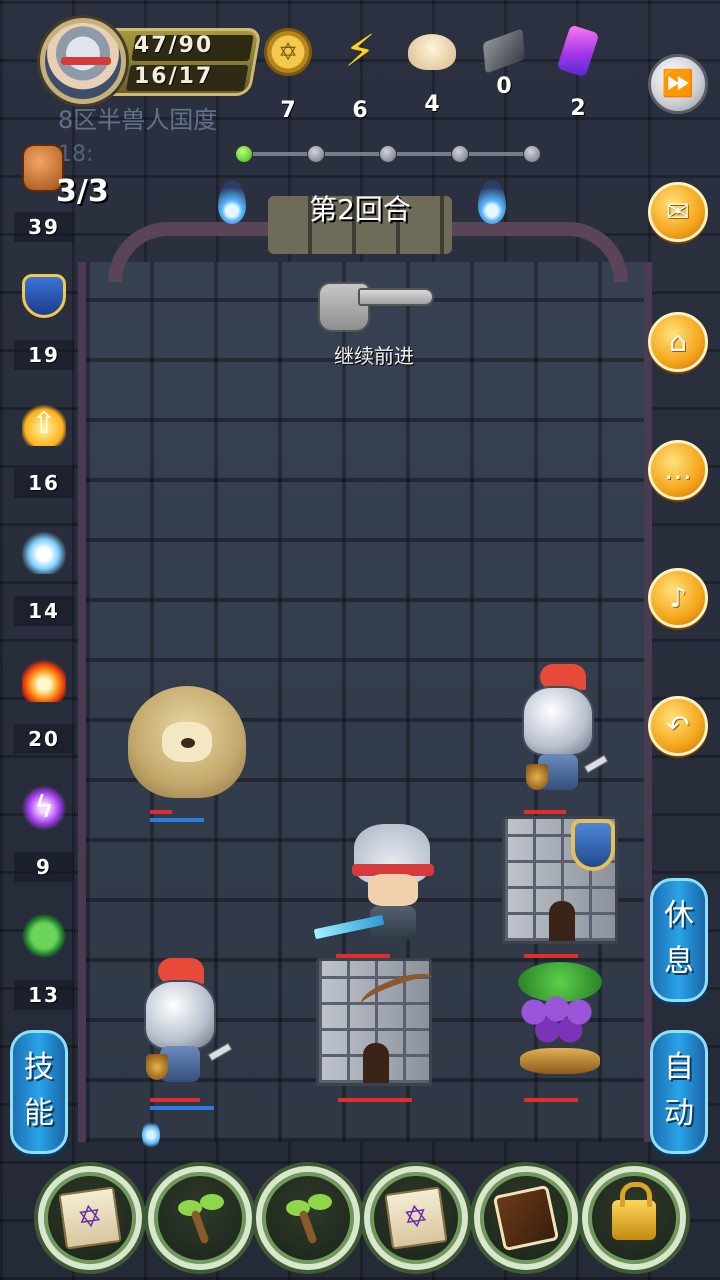 Image resolution: width=720 pixels, height=1280 pixels. I want to click on auto-label-2: 动, so click(679, 1113).